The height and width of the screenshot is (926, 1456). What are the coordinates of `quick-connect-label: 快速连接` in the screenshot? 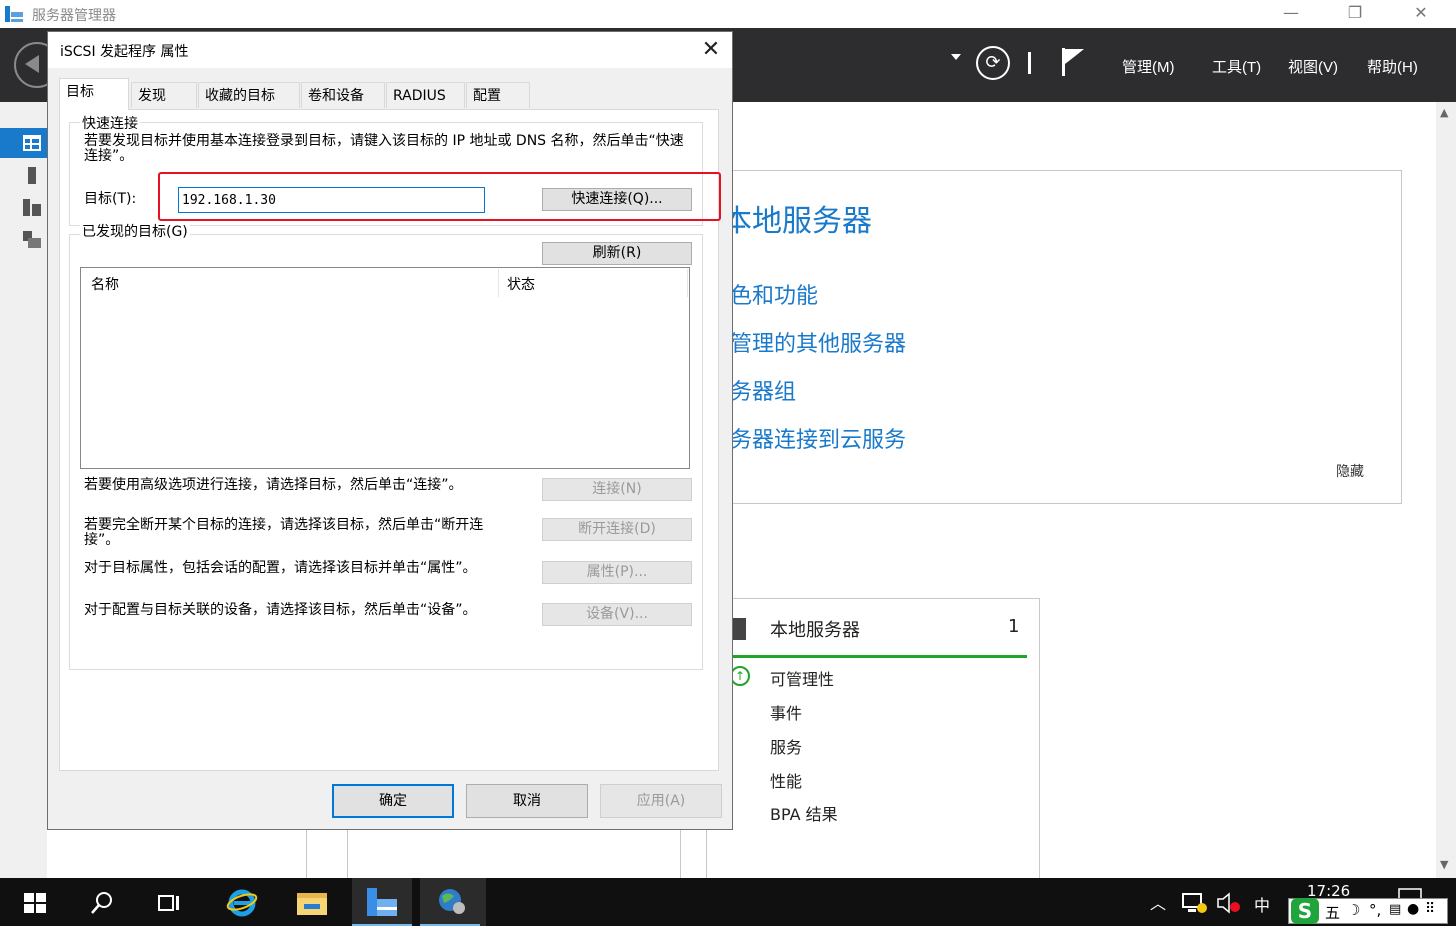 It's located at (110, 123).